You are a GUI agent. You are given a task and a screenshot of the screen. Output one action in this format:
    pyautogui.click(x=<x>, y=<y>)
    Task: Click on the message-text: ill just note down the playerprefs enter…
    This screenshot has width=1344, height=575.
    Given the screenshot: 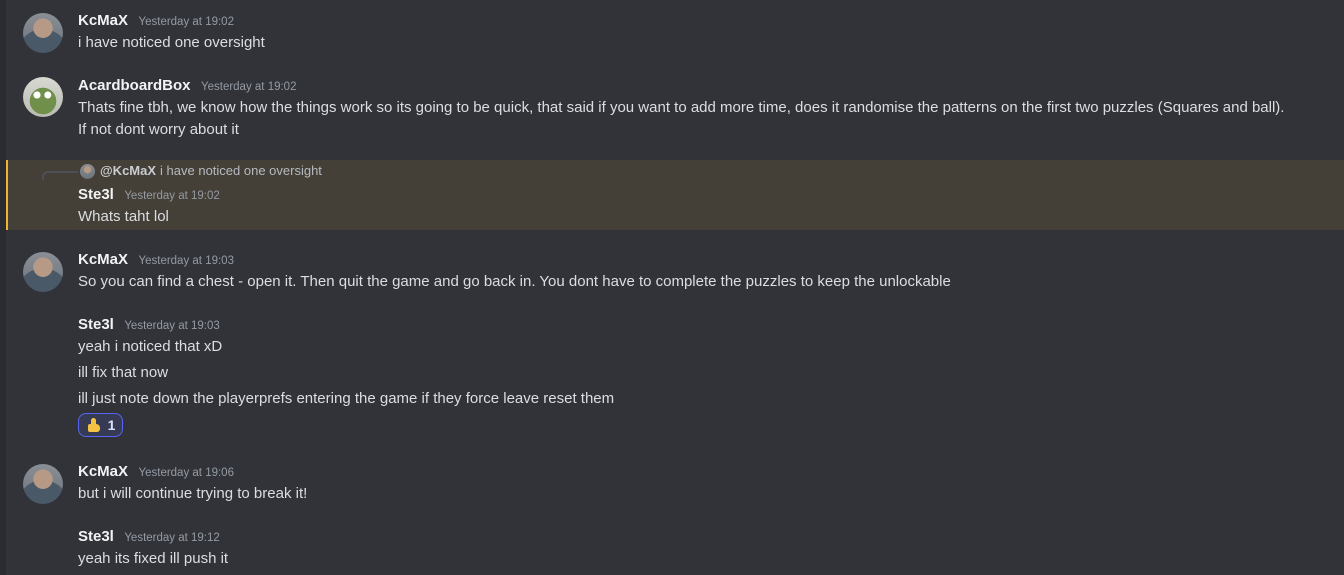 What is the action you would take?
    pyautogui.click(x=346, y=398)
    